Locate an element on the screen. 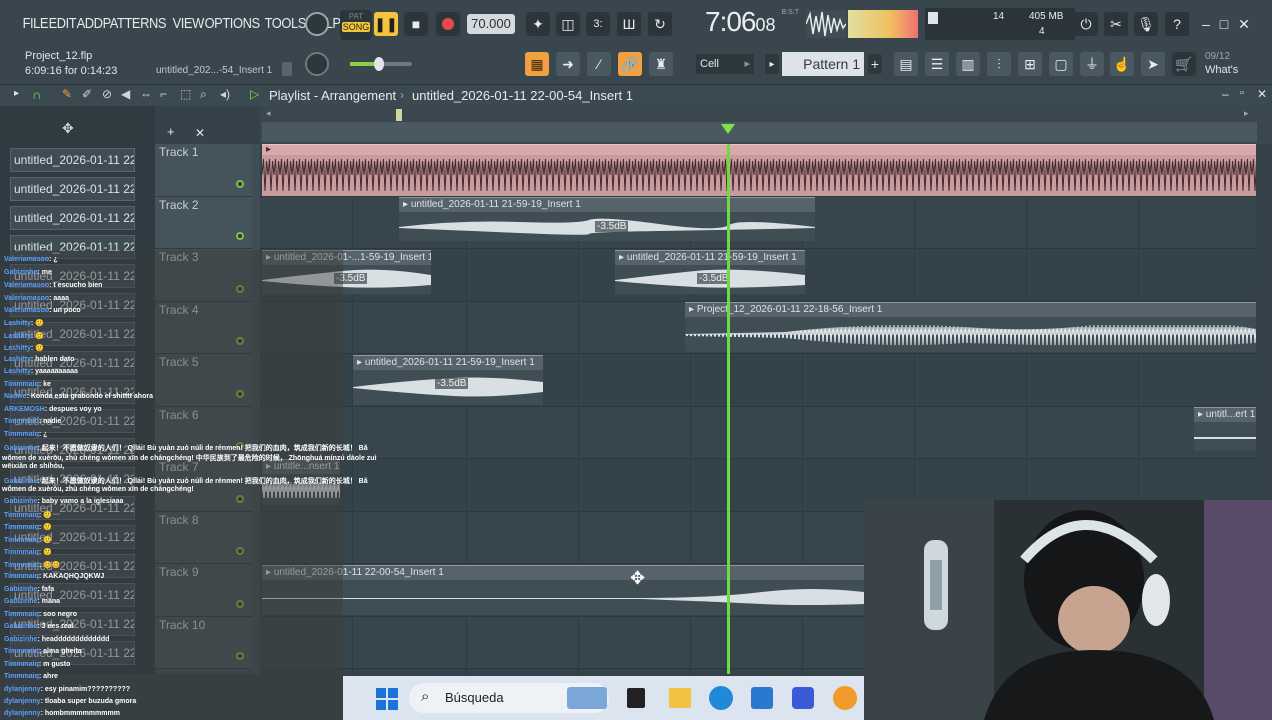 Image resolution: width=1272 pixels, height=720 pixels. menu-view: VIEW is located at coordinates (188, 24).